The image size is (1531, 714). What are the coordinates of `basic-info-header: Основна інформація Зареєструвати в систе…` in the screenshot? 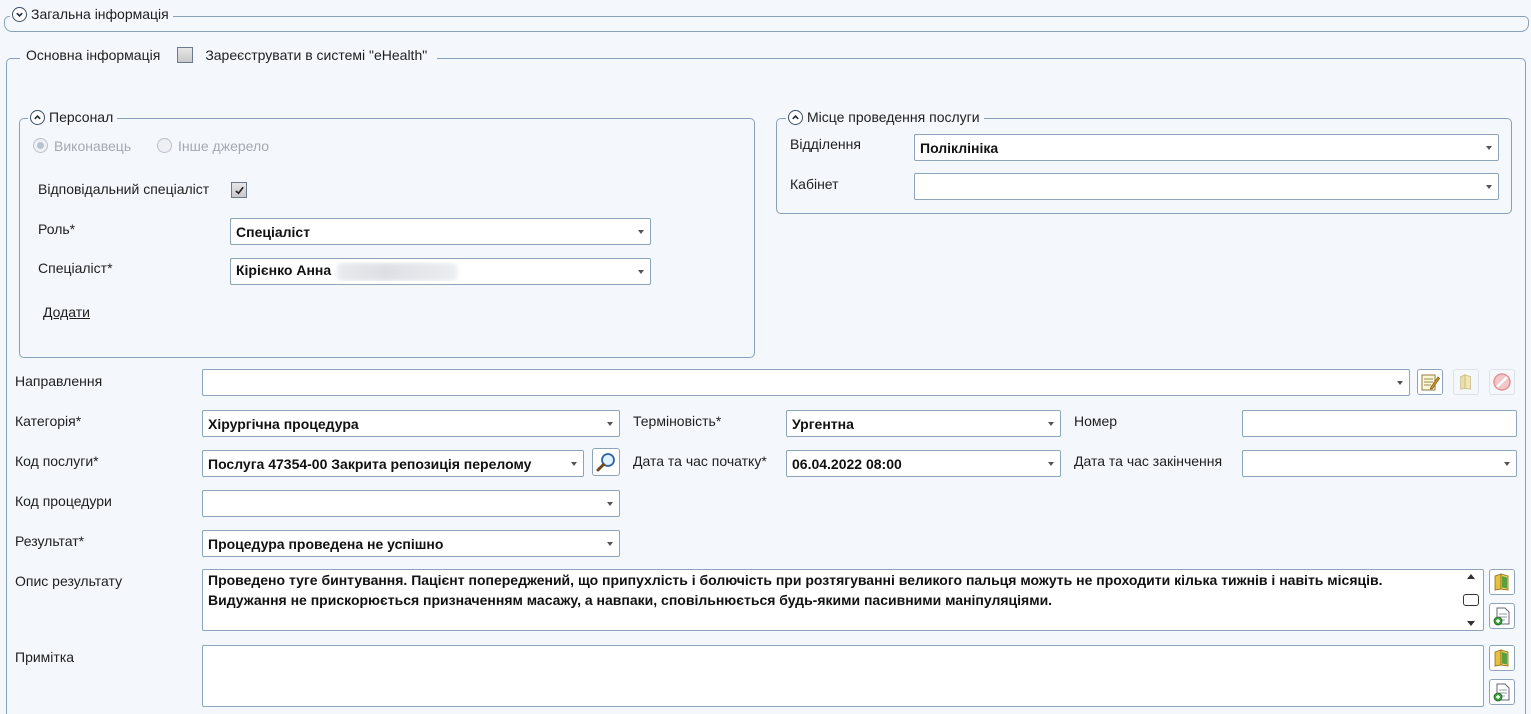 It's located at (229, 55).